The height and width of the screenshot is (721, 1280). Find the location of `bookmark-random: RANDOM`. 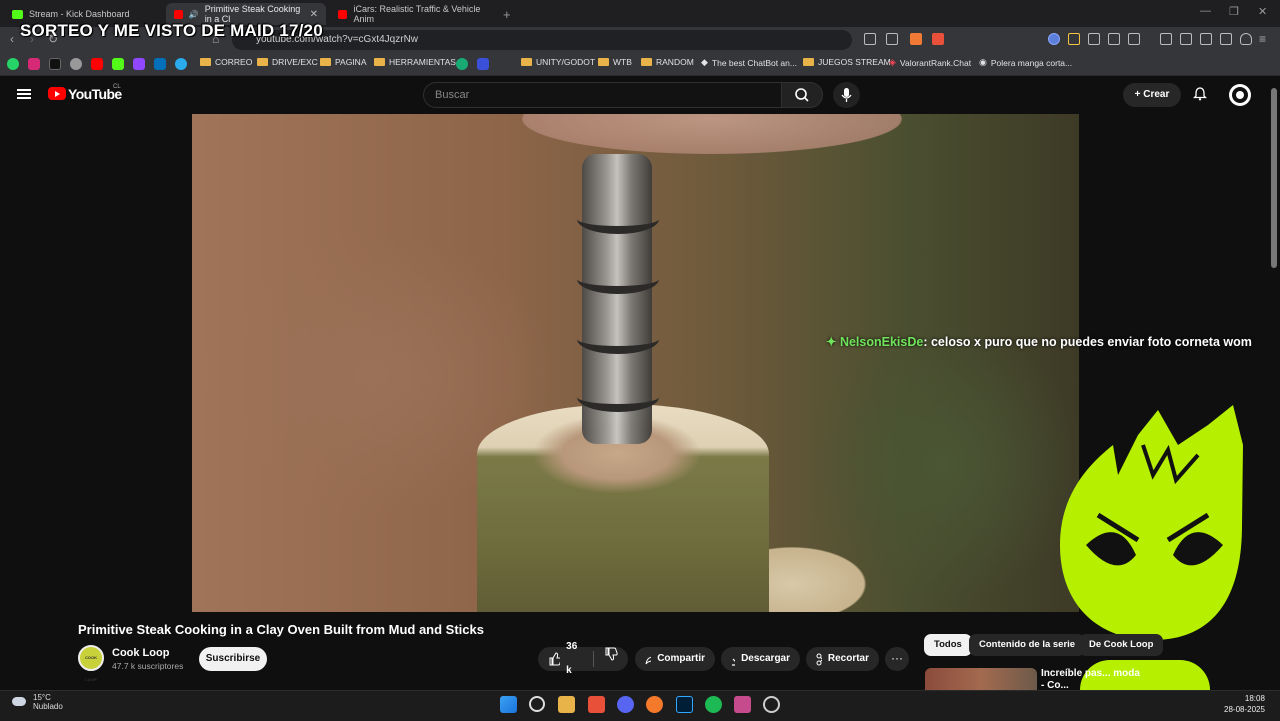

bookmark-random: RANDOM is located at coordinates (667, 62).